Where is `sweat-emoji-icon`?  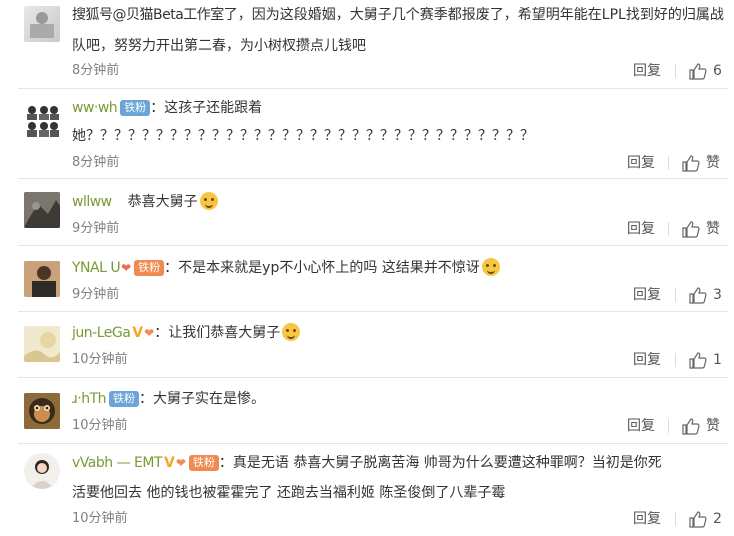
sweat-emoji-icon is located at coordinates (490, 267).